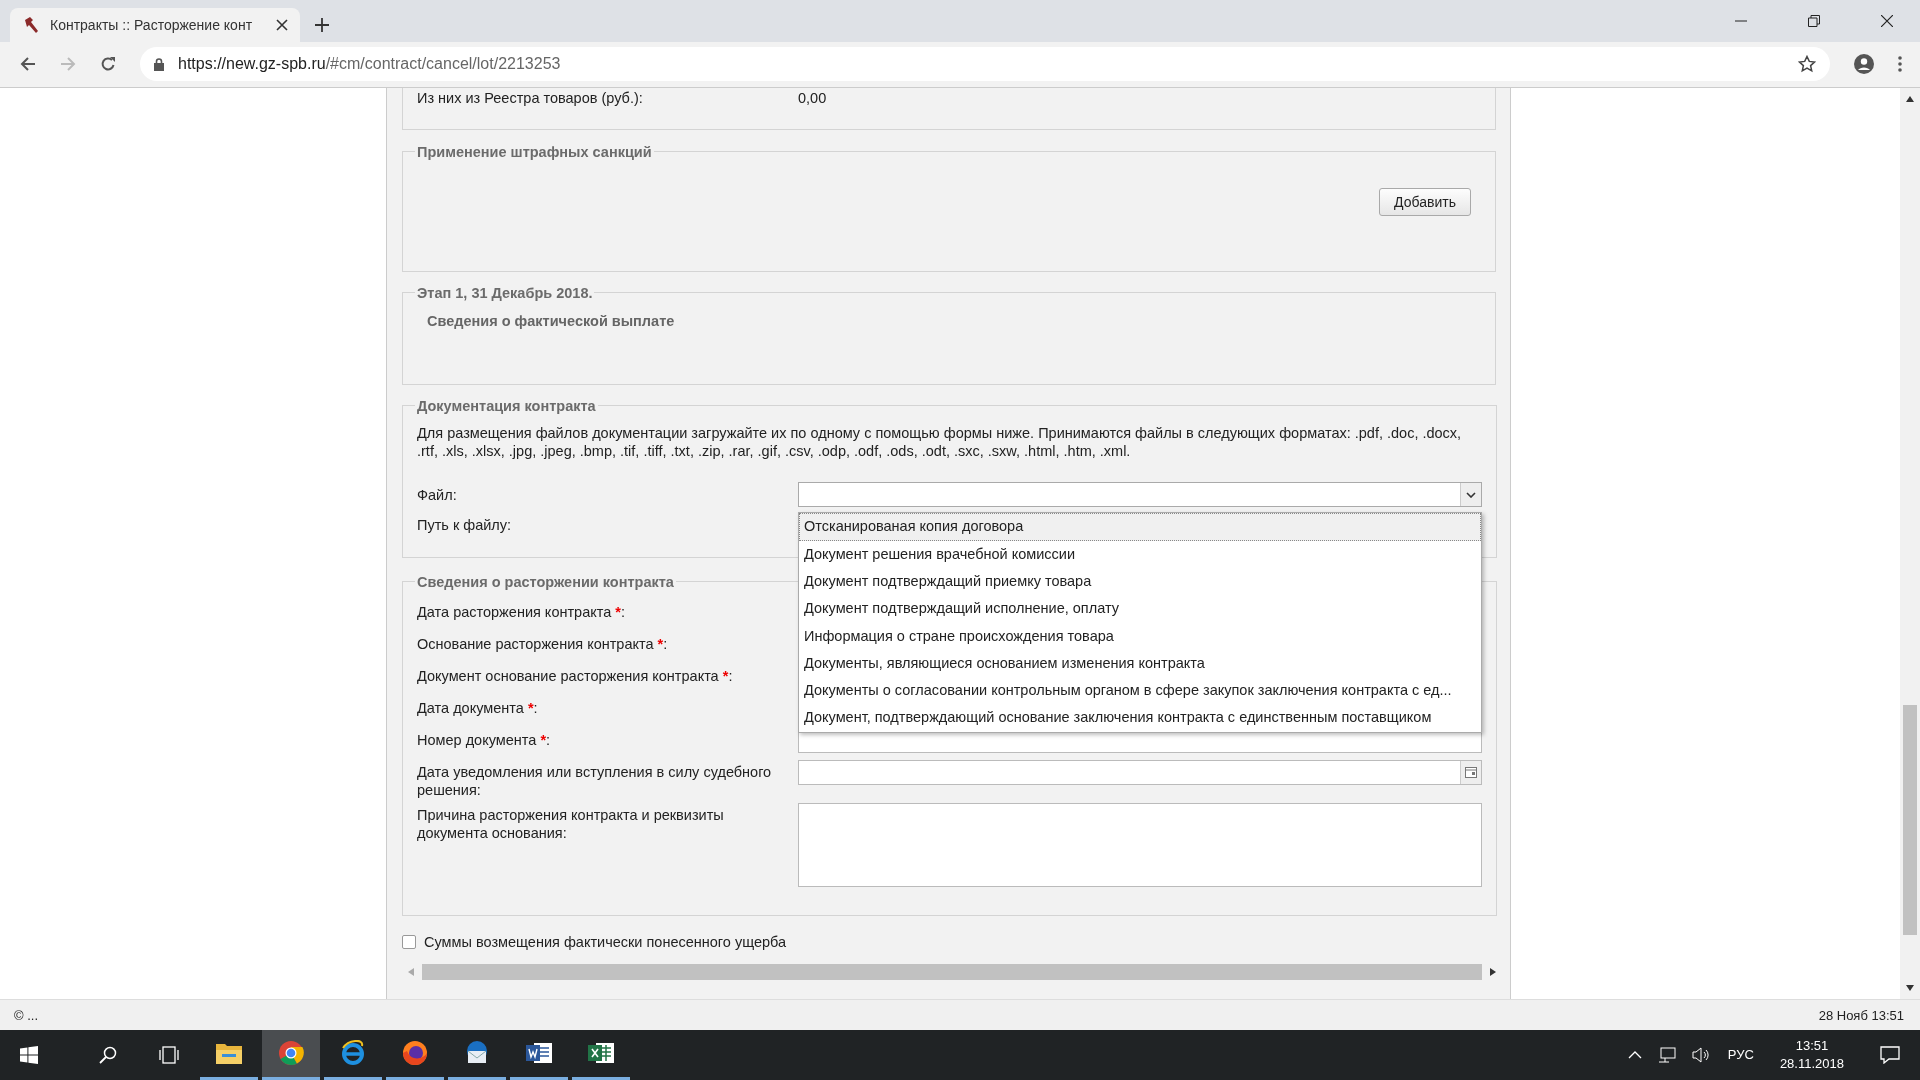 This screenshot has width=1920, height=1080. What do you see at coordinates (1666, 1055) in the screenshot?
I see `network-icon` at bounding box center [1666, 1055].